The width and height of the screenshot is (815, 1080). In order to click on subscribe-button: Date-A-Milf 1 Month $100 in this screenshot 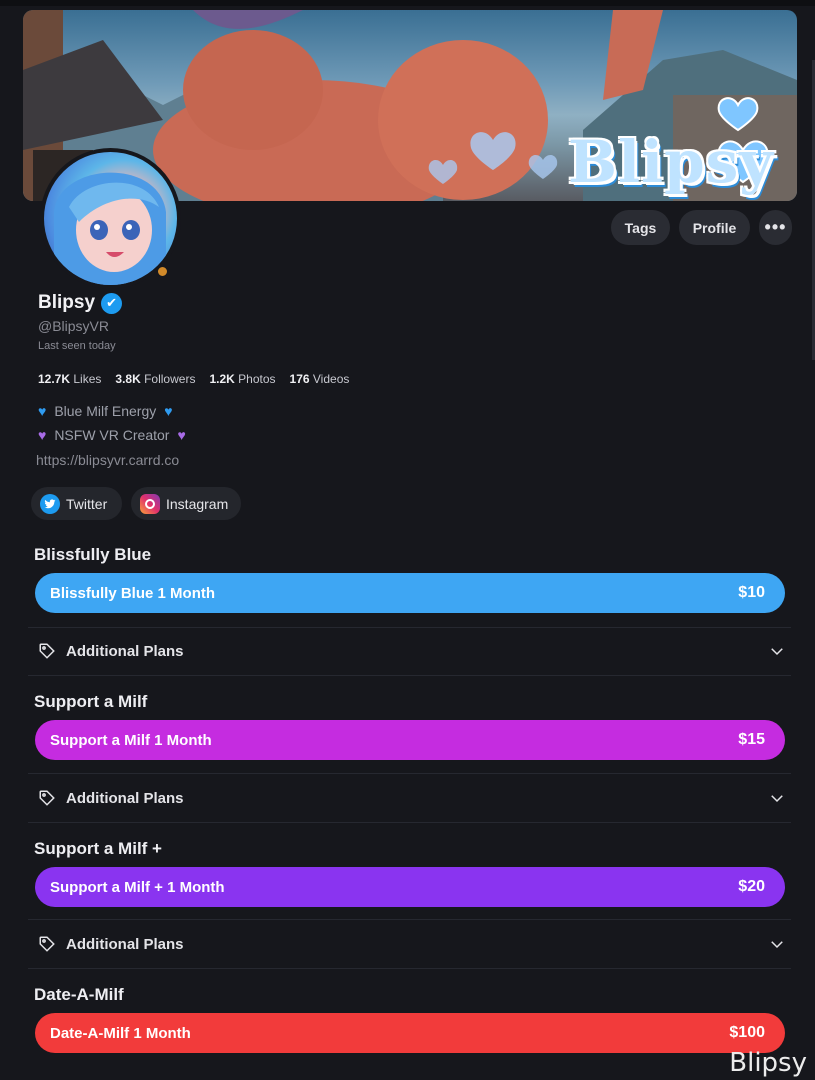, I will do `click(410, 1033)`.